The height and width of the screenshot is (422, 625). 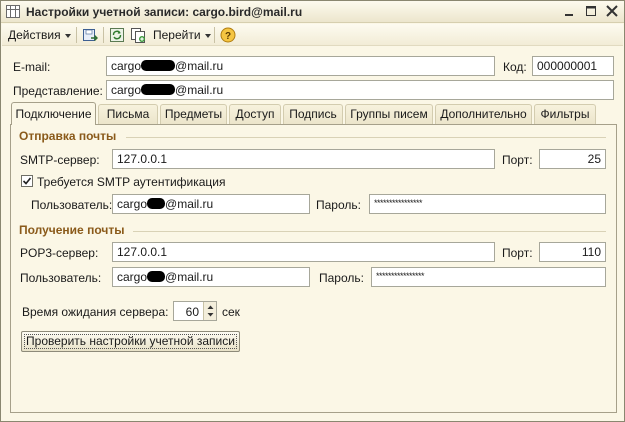 I want to click on representation-suffix: @mail.ru, so click(x=199, y=90).